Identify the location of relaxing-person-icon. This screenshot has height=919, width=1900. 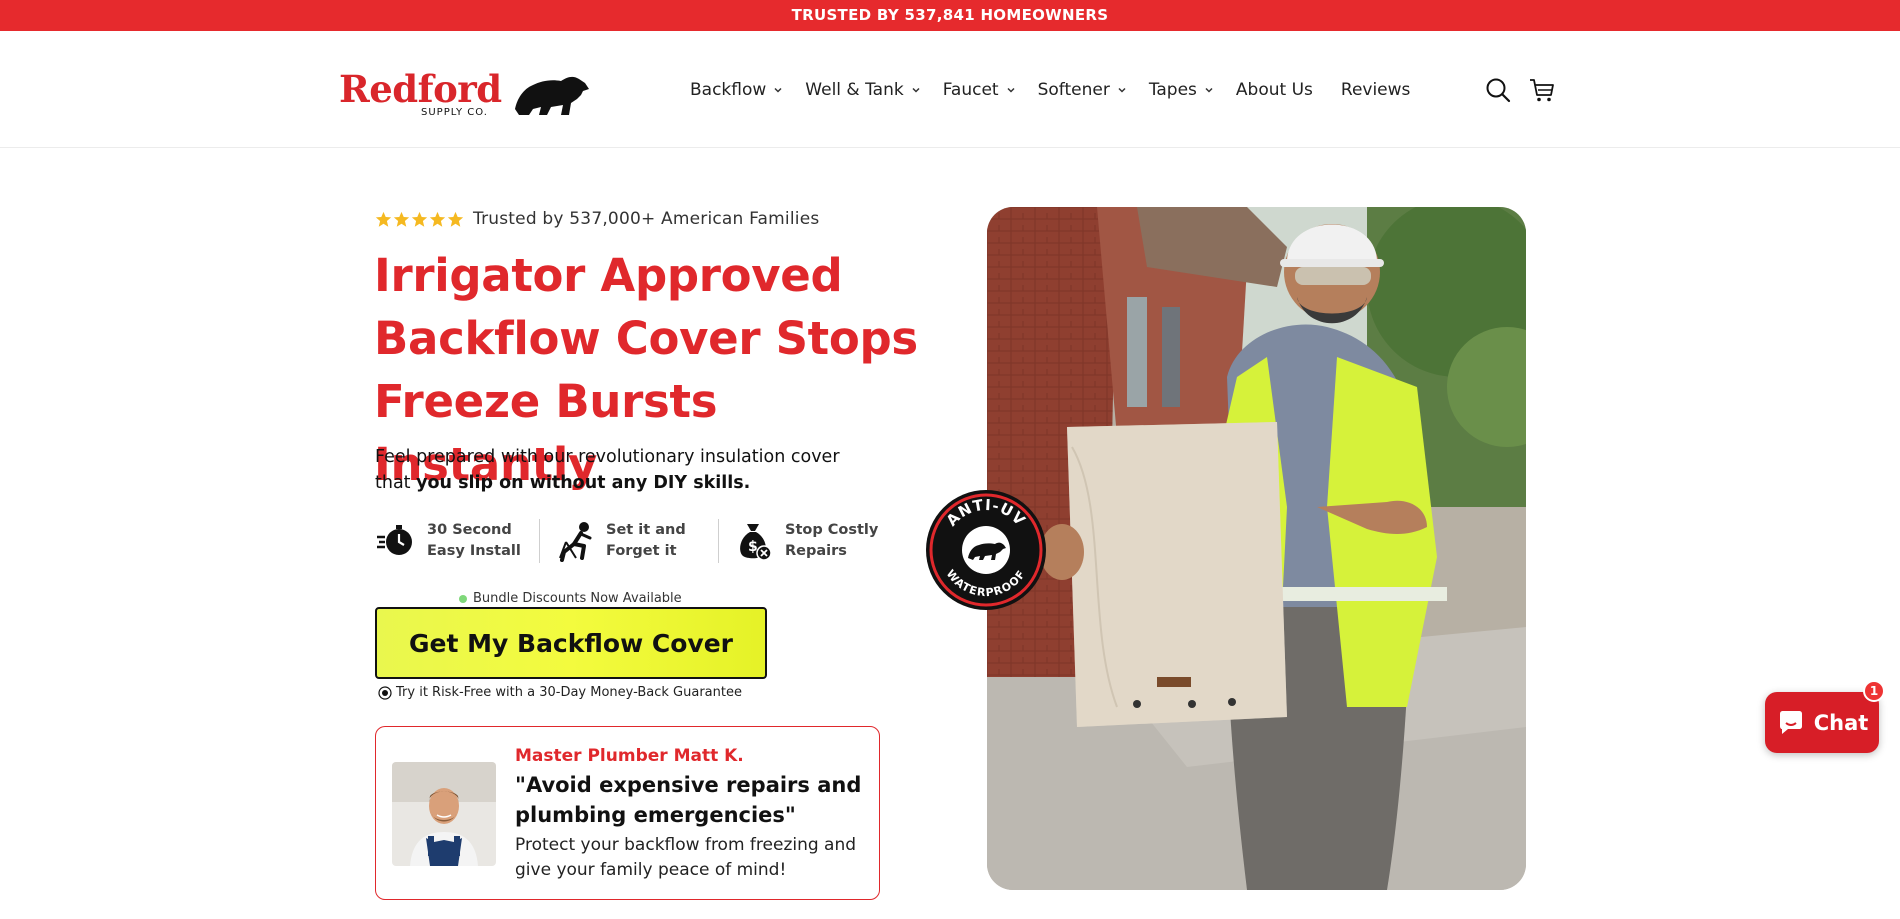
(575, 542).